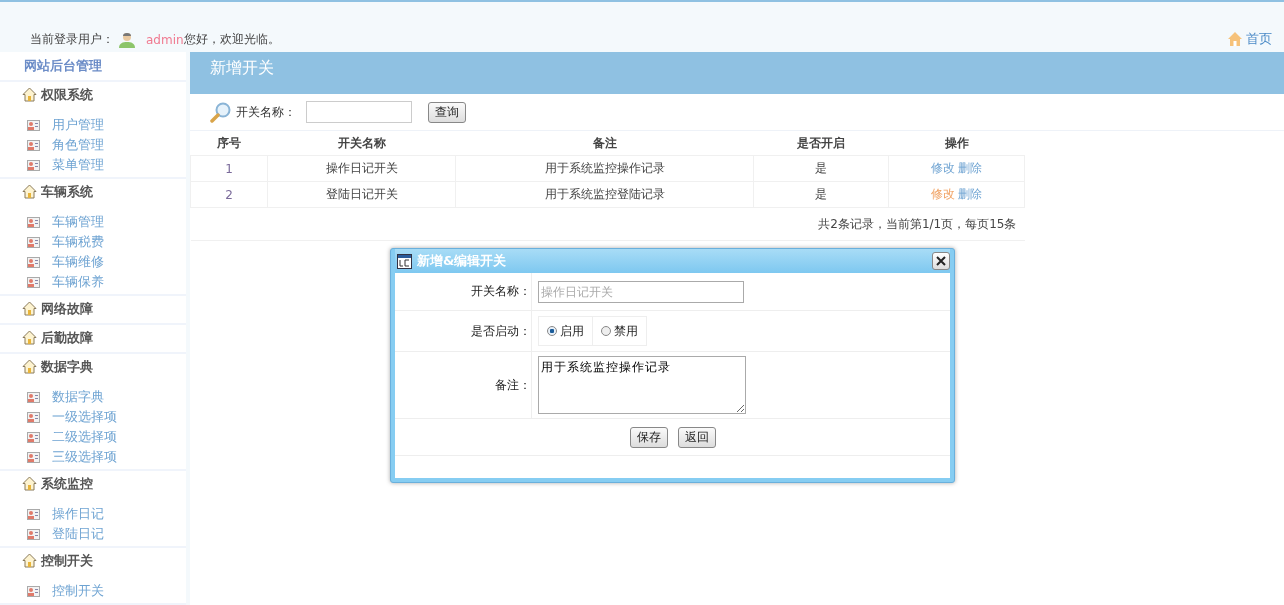 Image resolution: width=1284 pixels, height=605 pixels. I want to click on column-header: 开关名称, so click(361, 143).